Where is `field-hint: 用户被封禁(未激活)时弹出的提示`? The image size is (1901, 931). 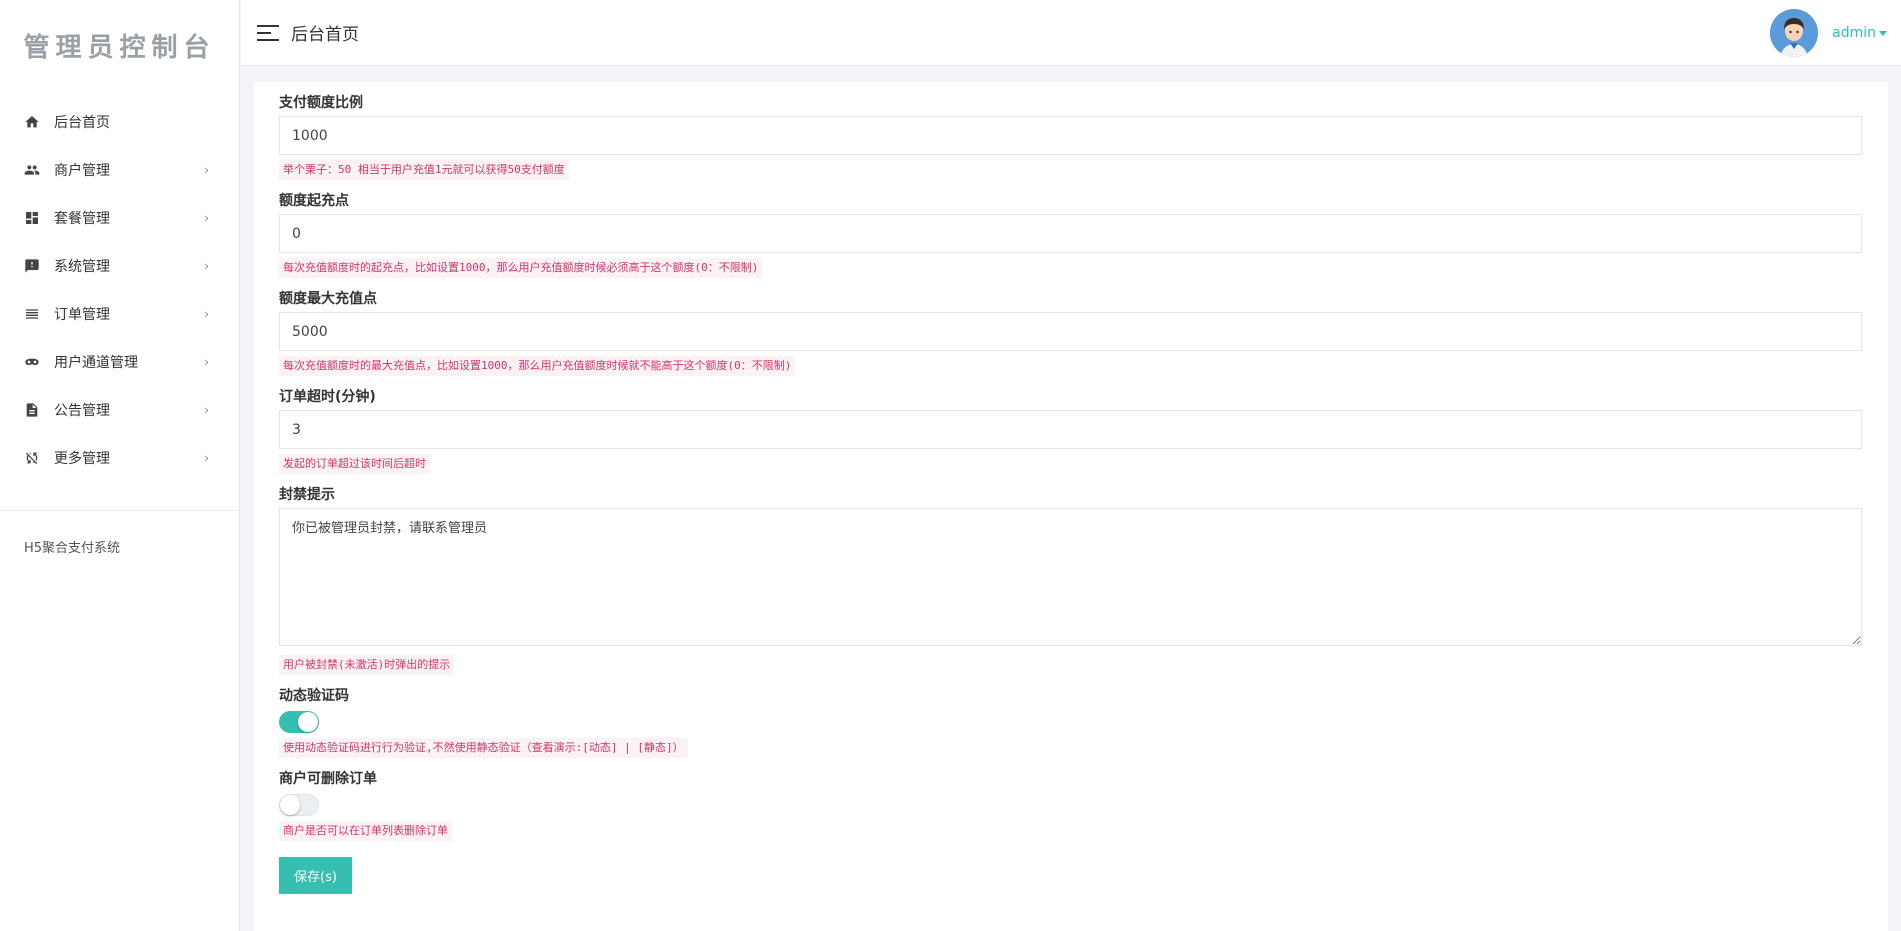 field-hint: 用户被封禁(未激活)时弹出的提示 is located at coordinates (367, 665).